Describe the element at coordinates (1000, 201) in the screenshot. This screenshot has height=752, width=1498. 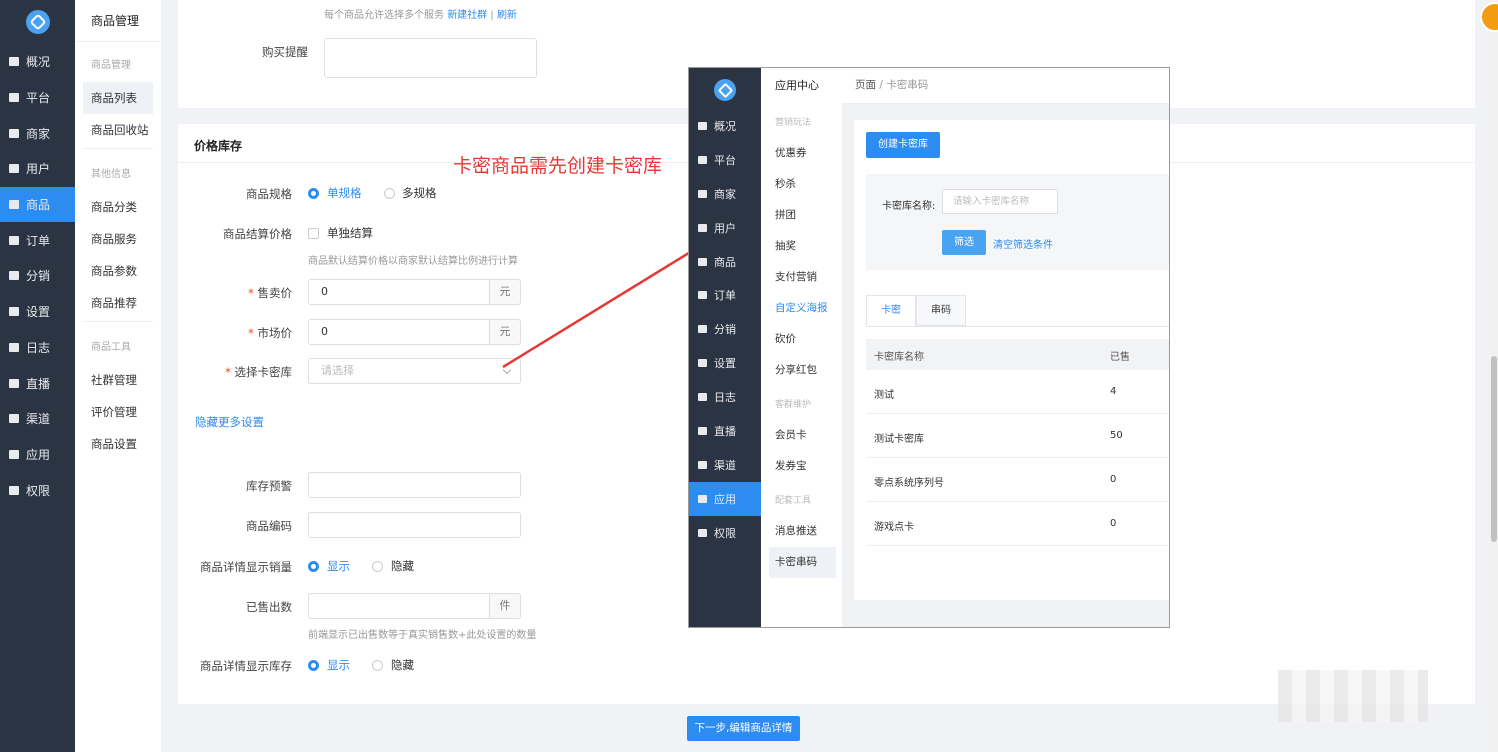
I see `filter-name-input: 请输入卡密库名称` at that location.